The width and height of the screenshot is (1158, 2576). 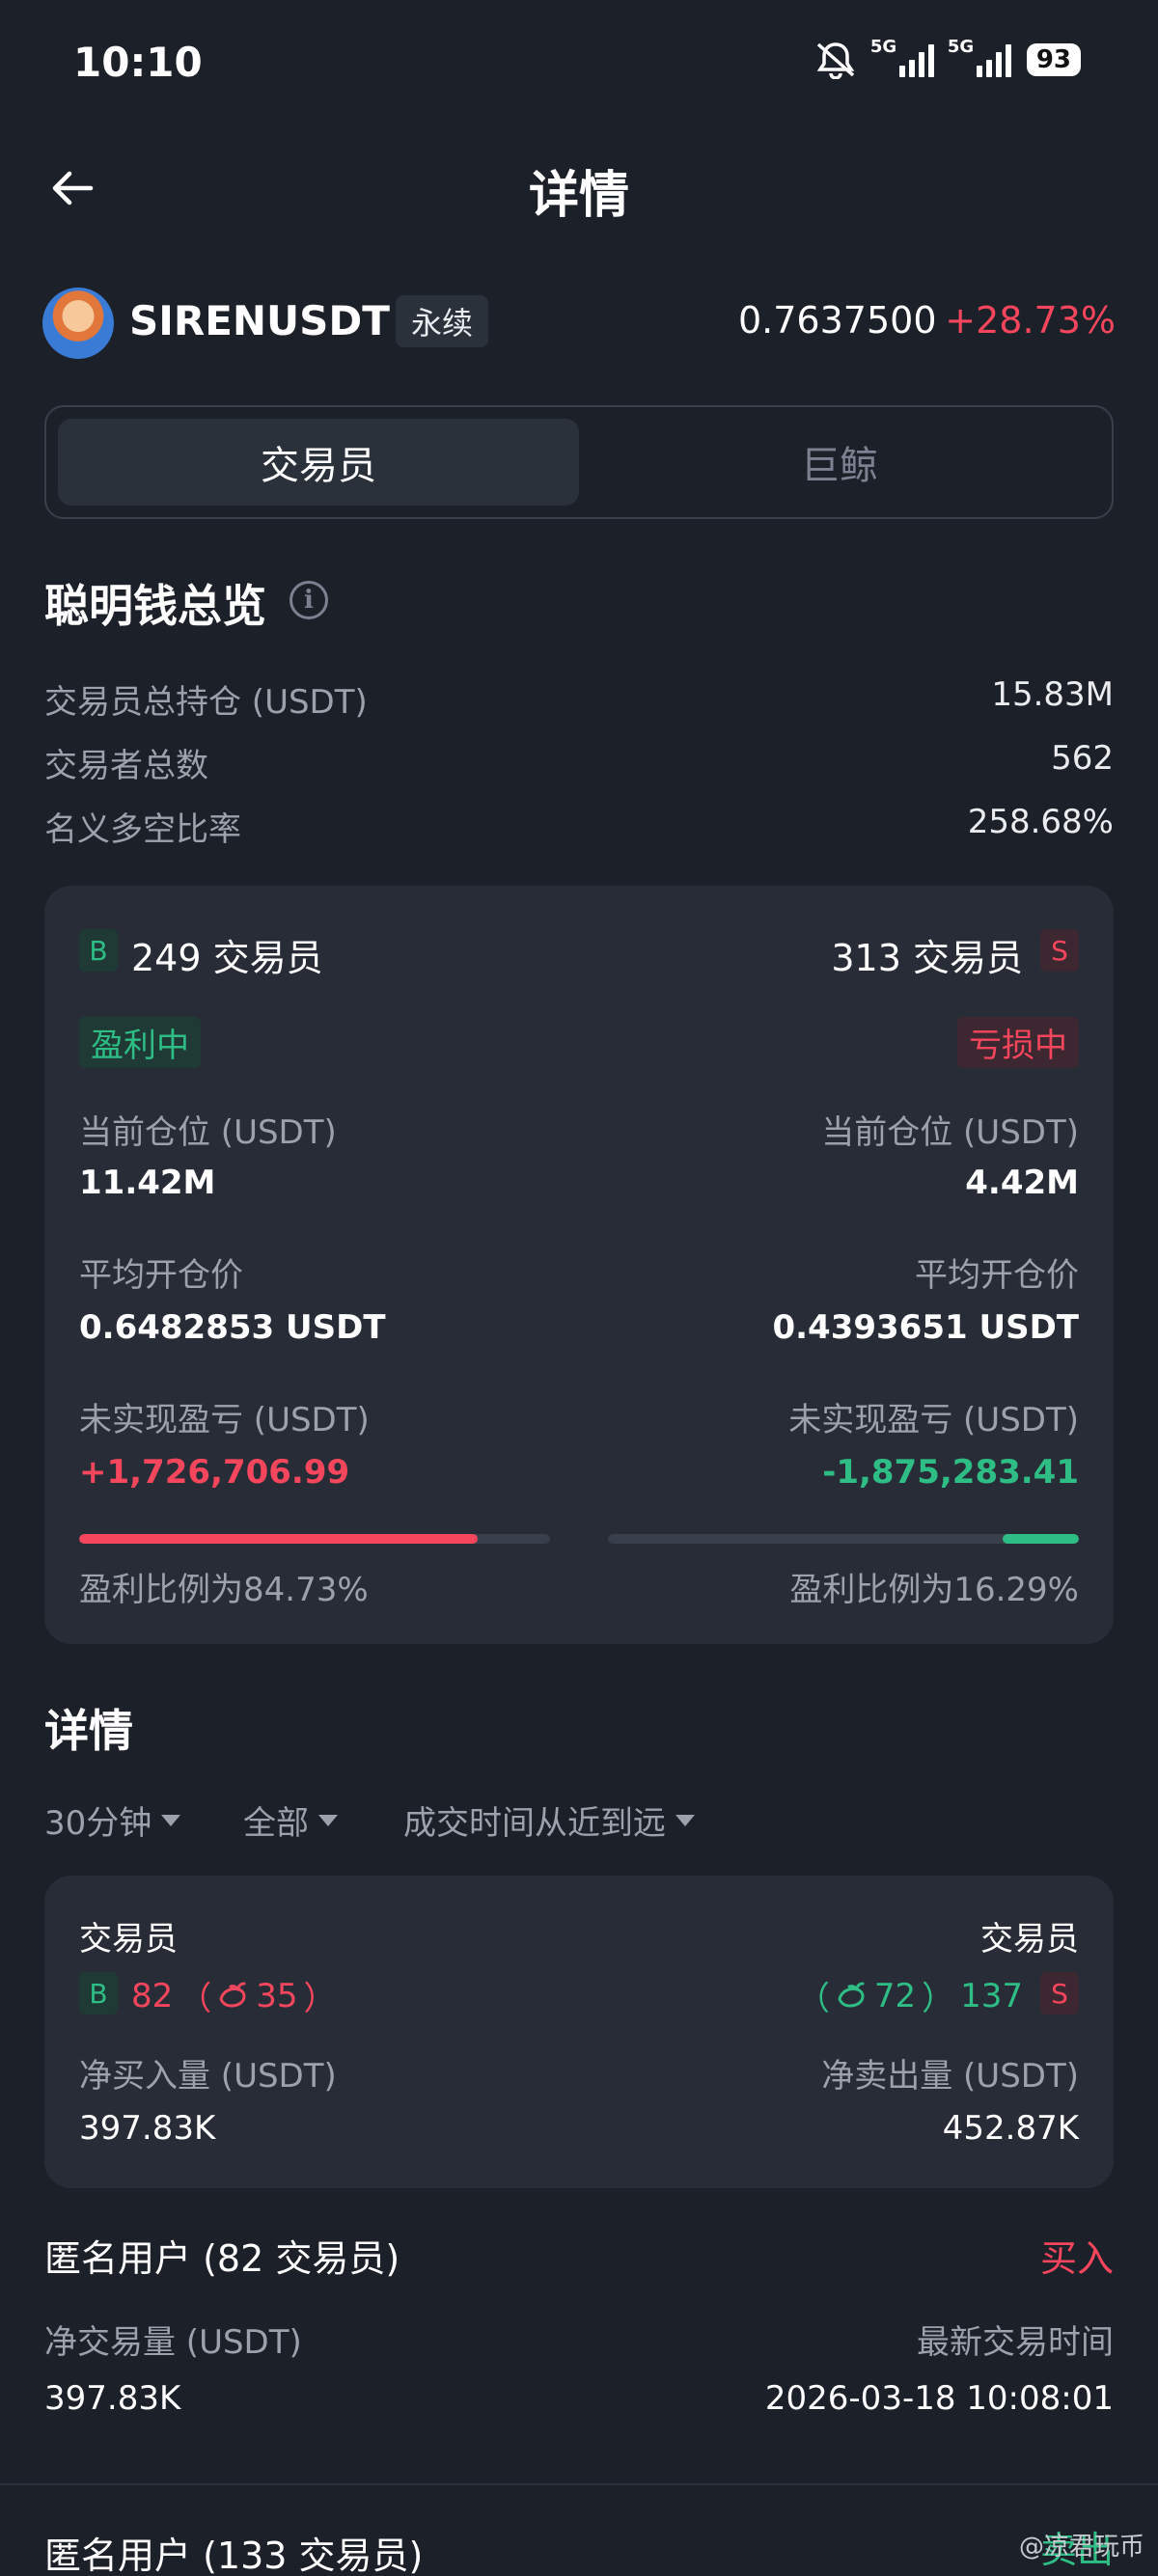 What do you see at coordinates (1029, 1940) in the screenshot?
I see `sell-traders-header: 交易员` at bounding box center [1029, 1940].